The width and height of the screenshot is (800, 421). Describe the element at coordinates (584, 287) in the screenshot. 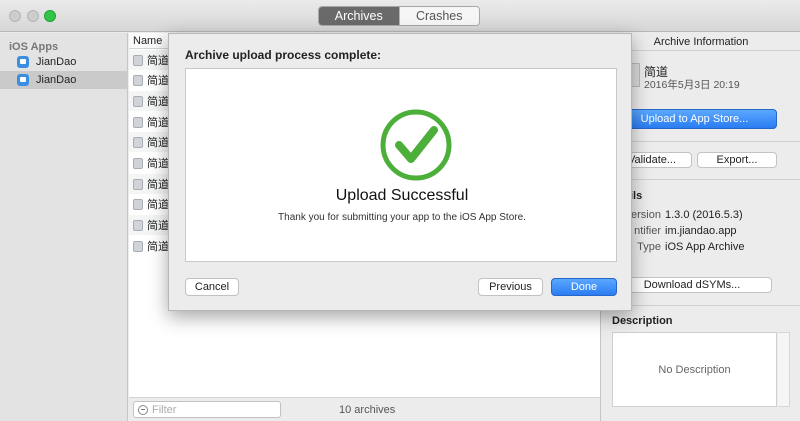

I see `done-button: Done` at that location.